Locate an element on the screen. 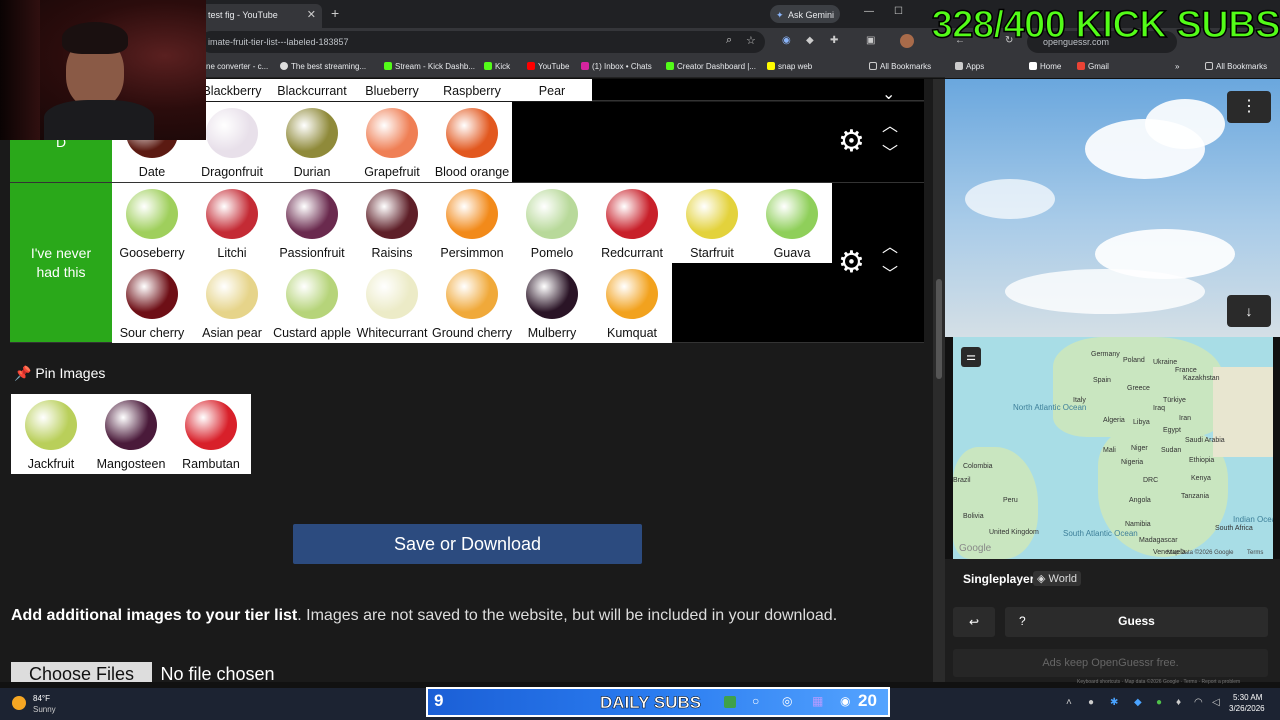  puzzle-icon: ✚ is located at coordinates (834, 40).